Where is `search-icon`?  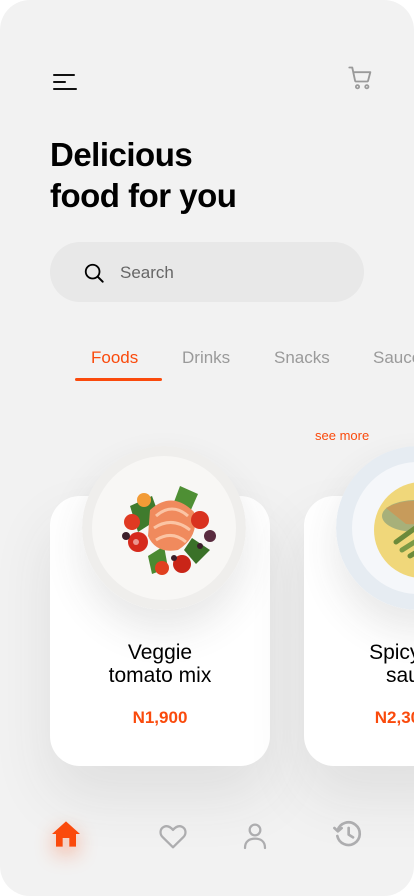
search-icon is located at coordinates (94, 273).